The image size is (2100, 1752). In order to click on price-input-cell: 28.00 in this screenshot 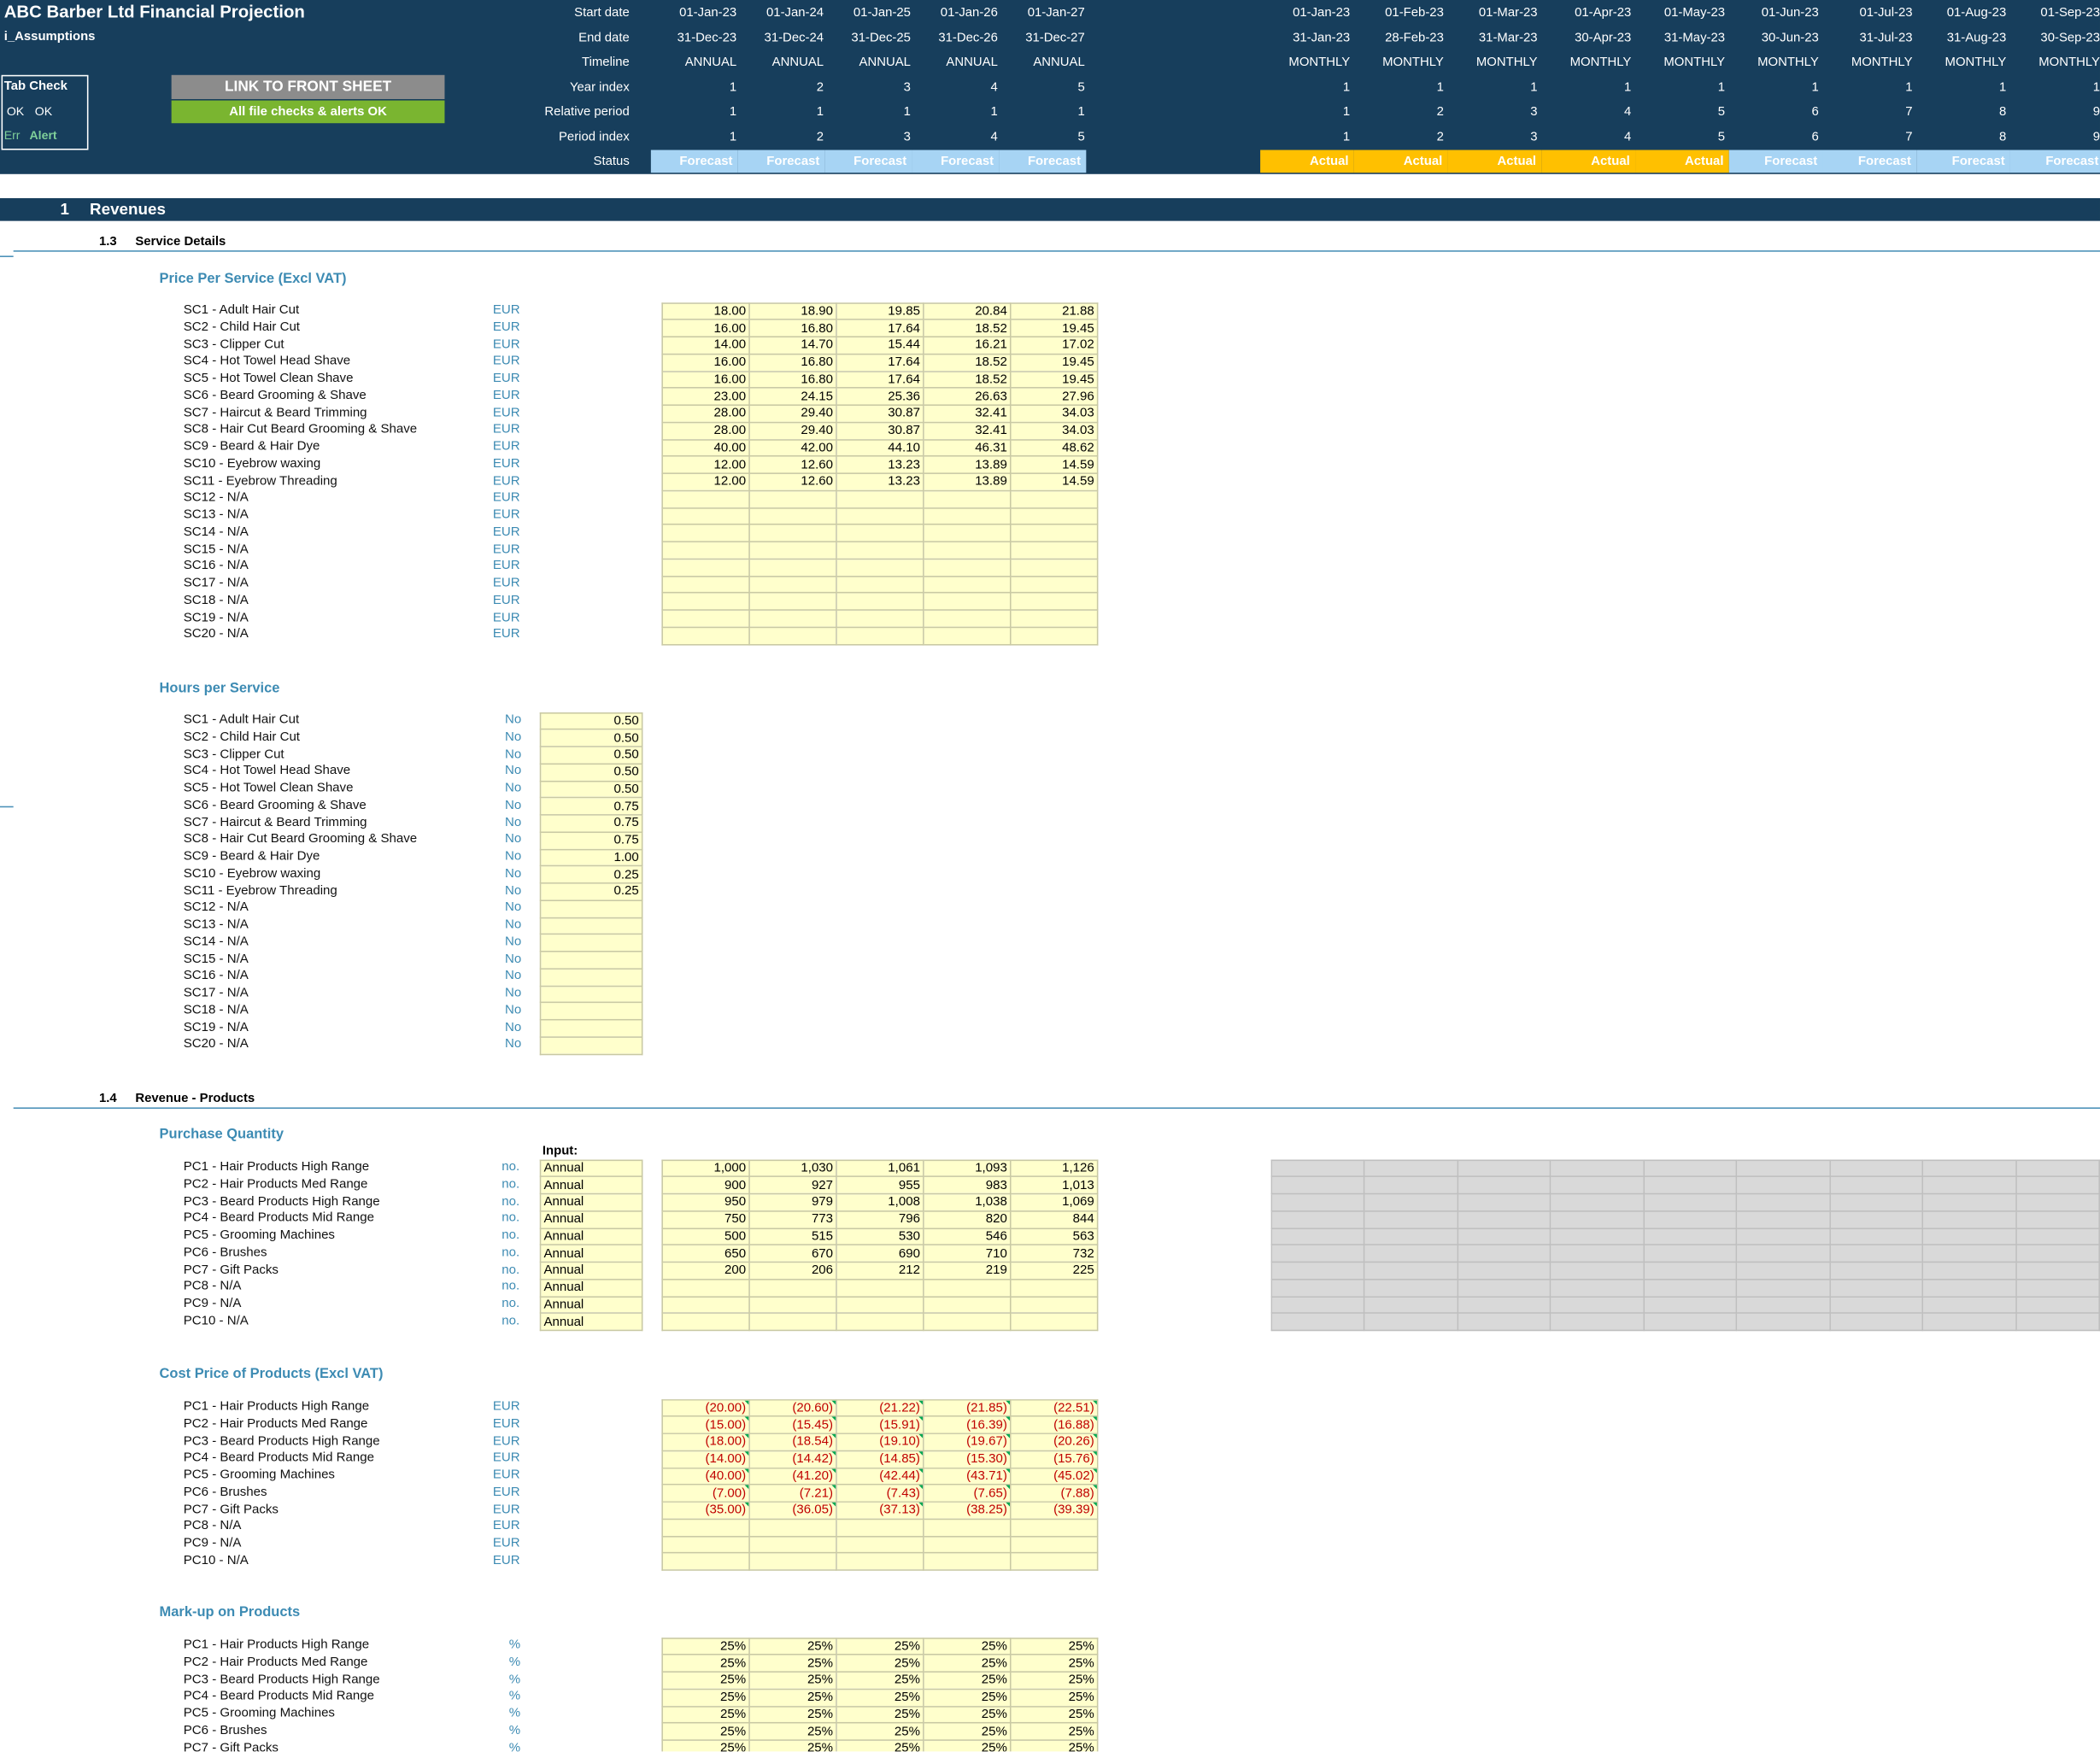, I will do `click(705, 430)`.